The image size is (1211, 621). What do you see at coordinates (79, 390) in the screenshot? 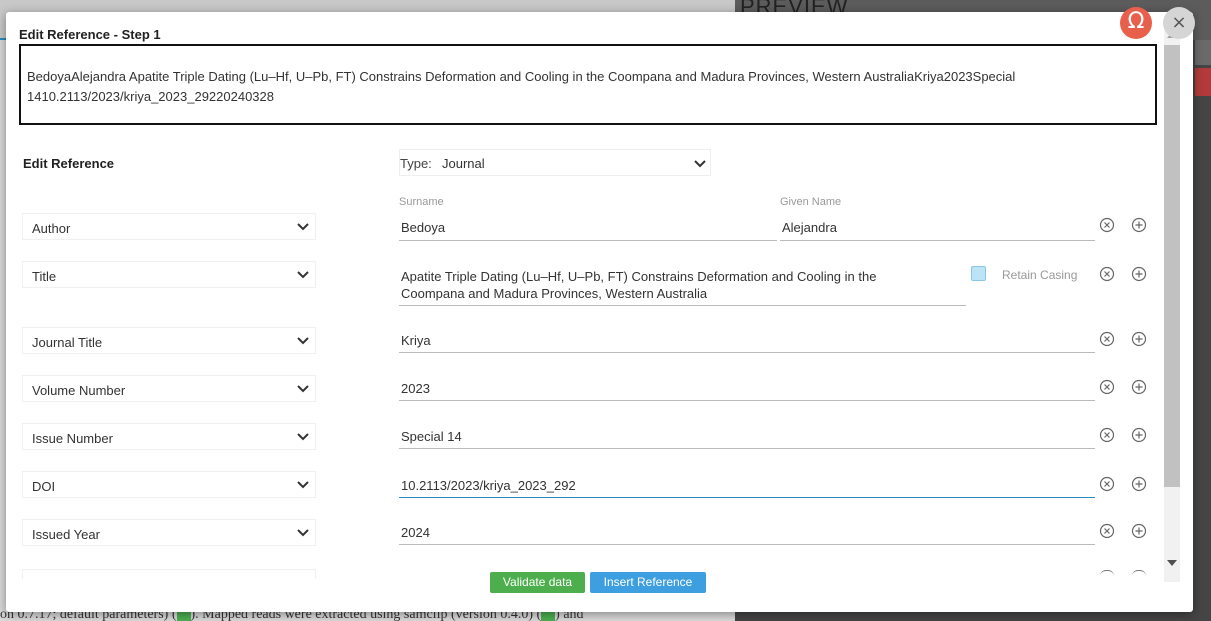
I see `field-select-label: Volume Number` at bounding box center [79, 390].